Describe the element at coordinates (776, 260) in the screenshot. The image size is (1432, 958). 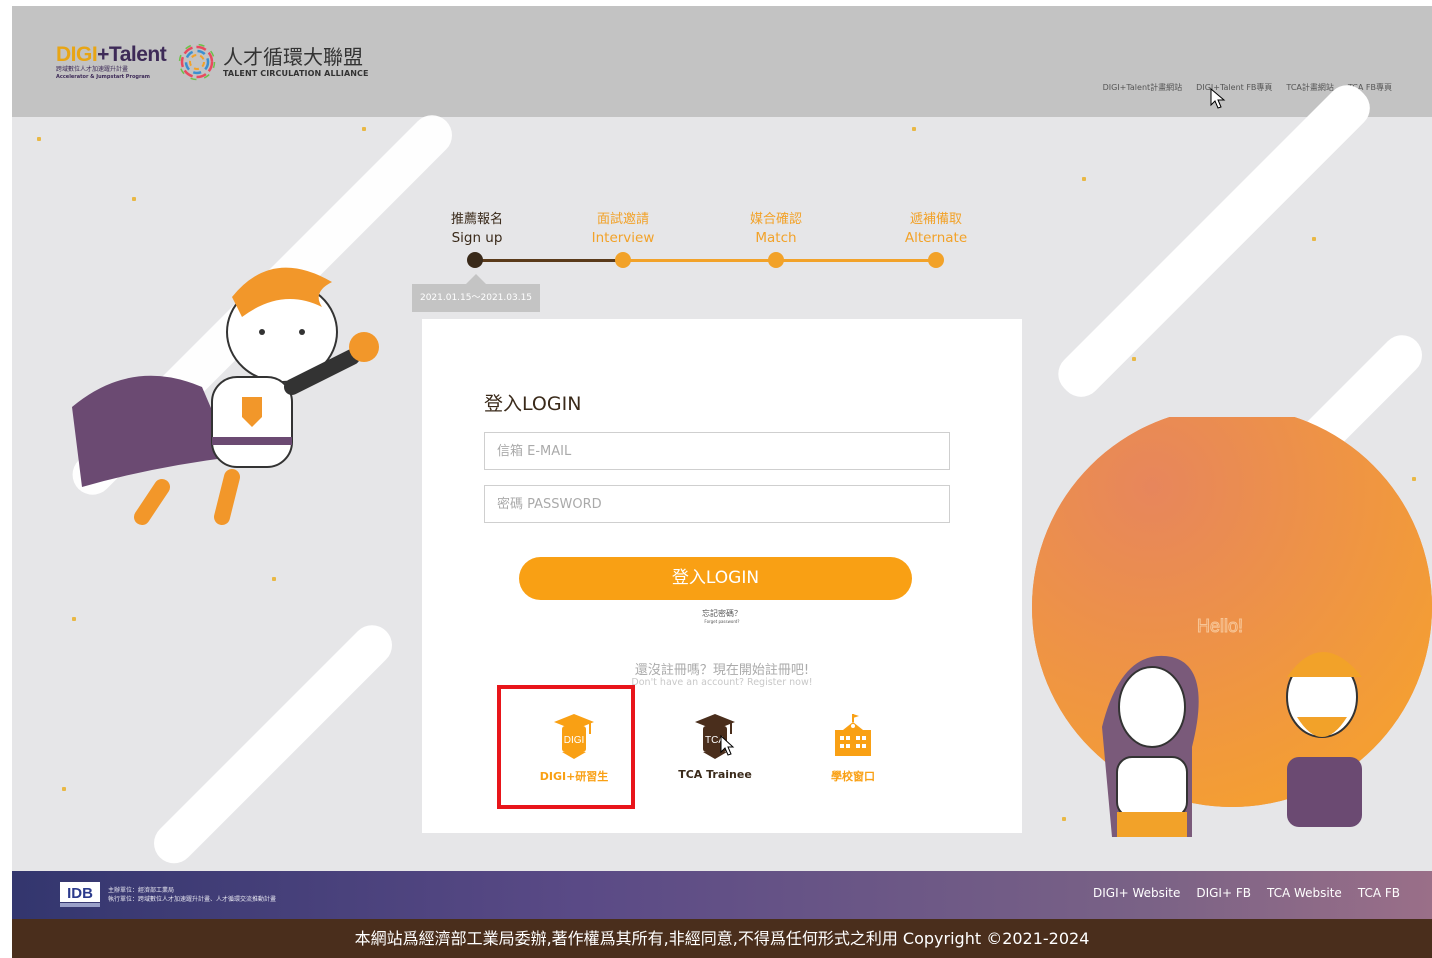
I see `step-dot-match` at that location.